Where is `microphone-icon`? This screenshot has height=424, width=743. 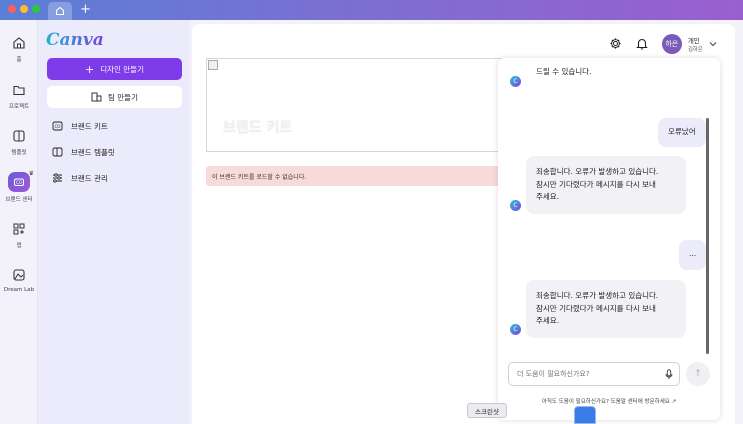
microphone-icon is located at coordinates (669, 374).